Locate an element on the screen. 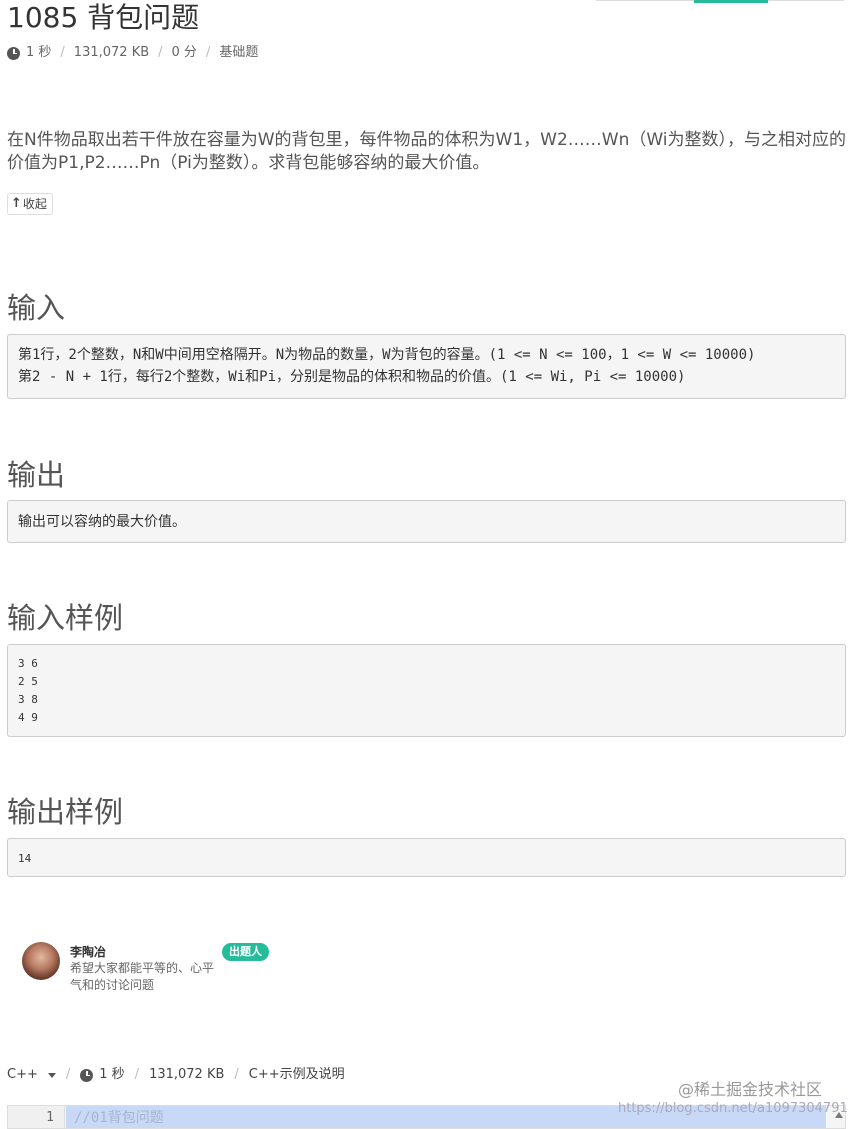 This screenshot has width=867, height=1129. sample-input-title: 输入样例 is located at coordinates (65, 618).